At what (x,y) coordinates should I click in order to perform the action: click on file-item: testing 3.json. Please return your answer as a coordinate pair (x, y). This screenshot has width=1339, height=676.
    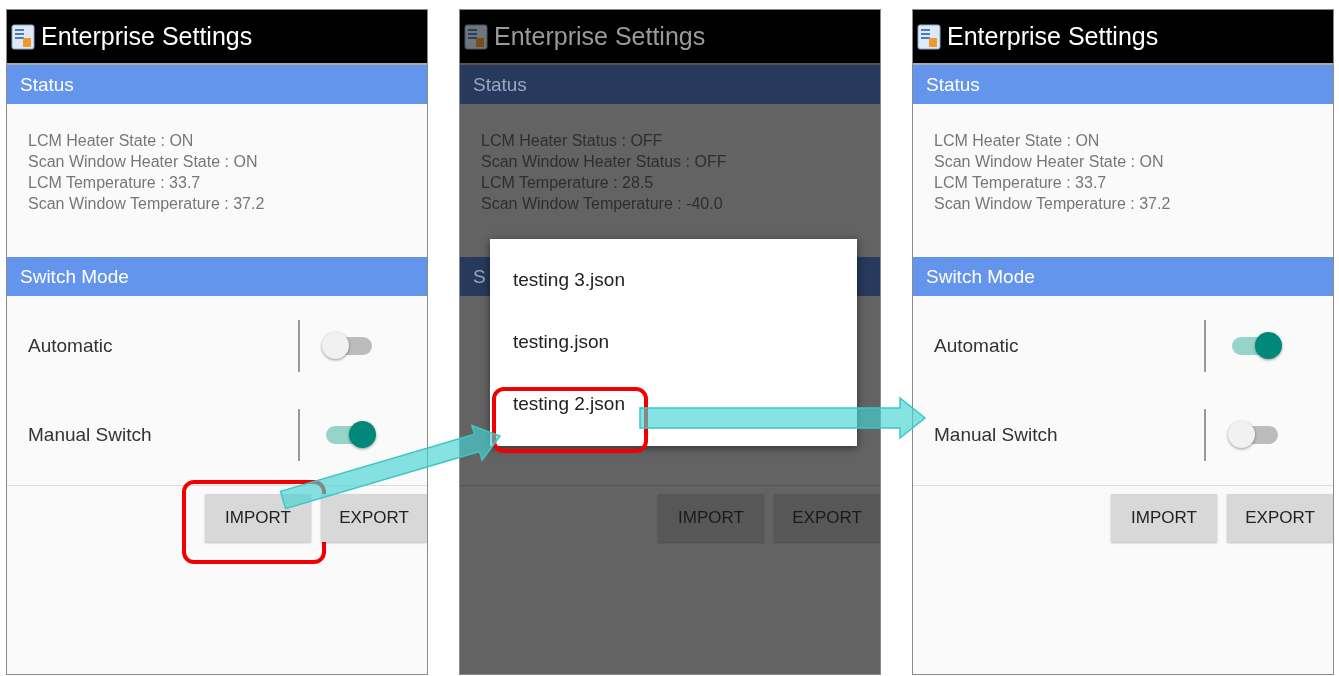
    Looking at the image, I should click on (569, 280).